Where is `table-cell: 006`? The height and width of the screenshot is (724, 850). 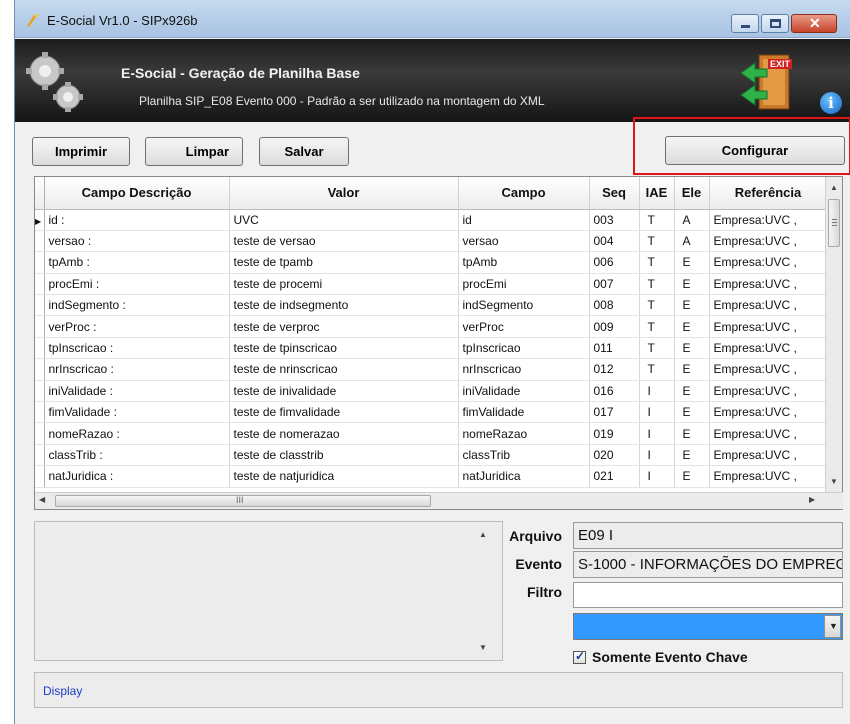 table-cell: 006 is located at coordinates (614, 262).